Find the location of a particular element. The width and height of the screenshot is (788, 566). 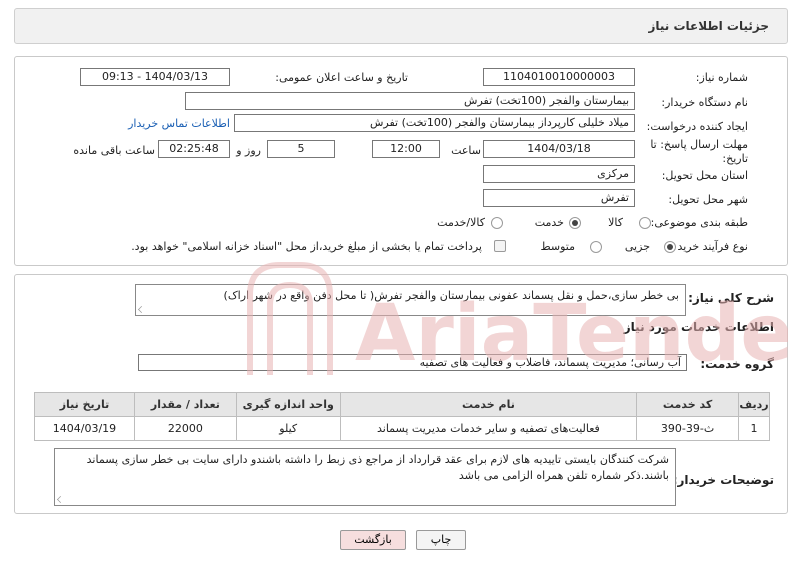

remaining-time-field: 02:25:48 is located at coordinates (194, 149).